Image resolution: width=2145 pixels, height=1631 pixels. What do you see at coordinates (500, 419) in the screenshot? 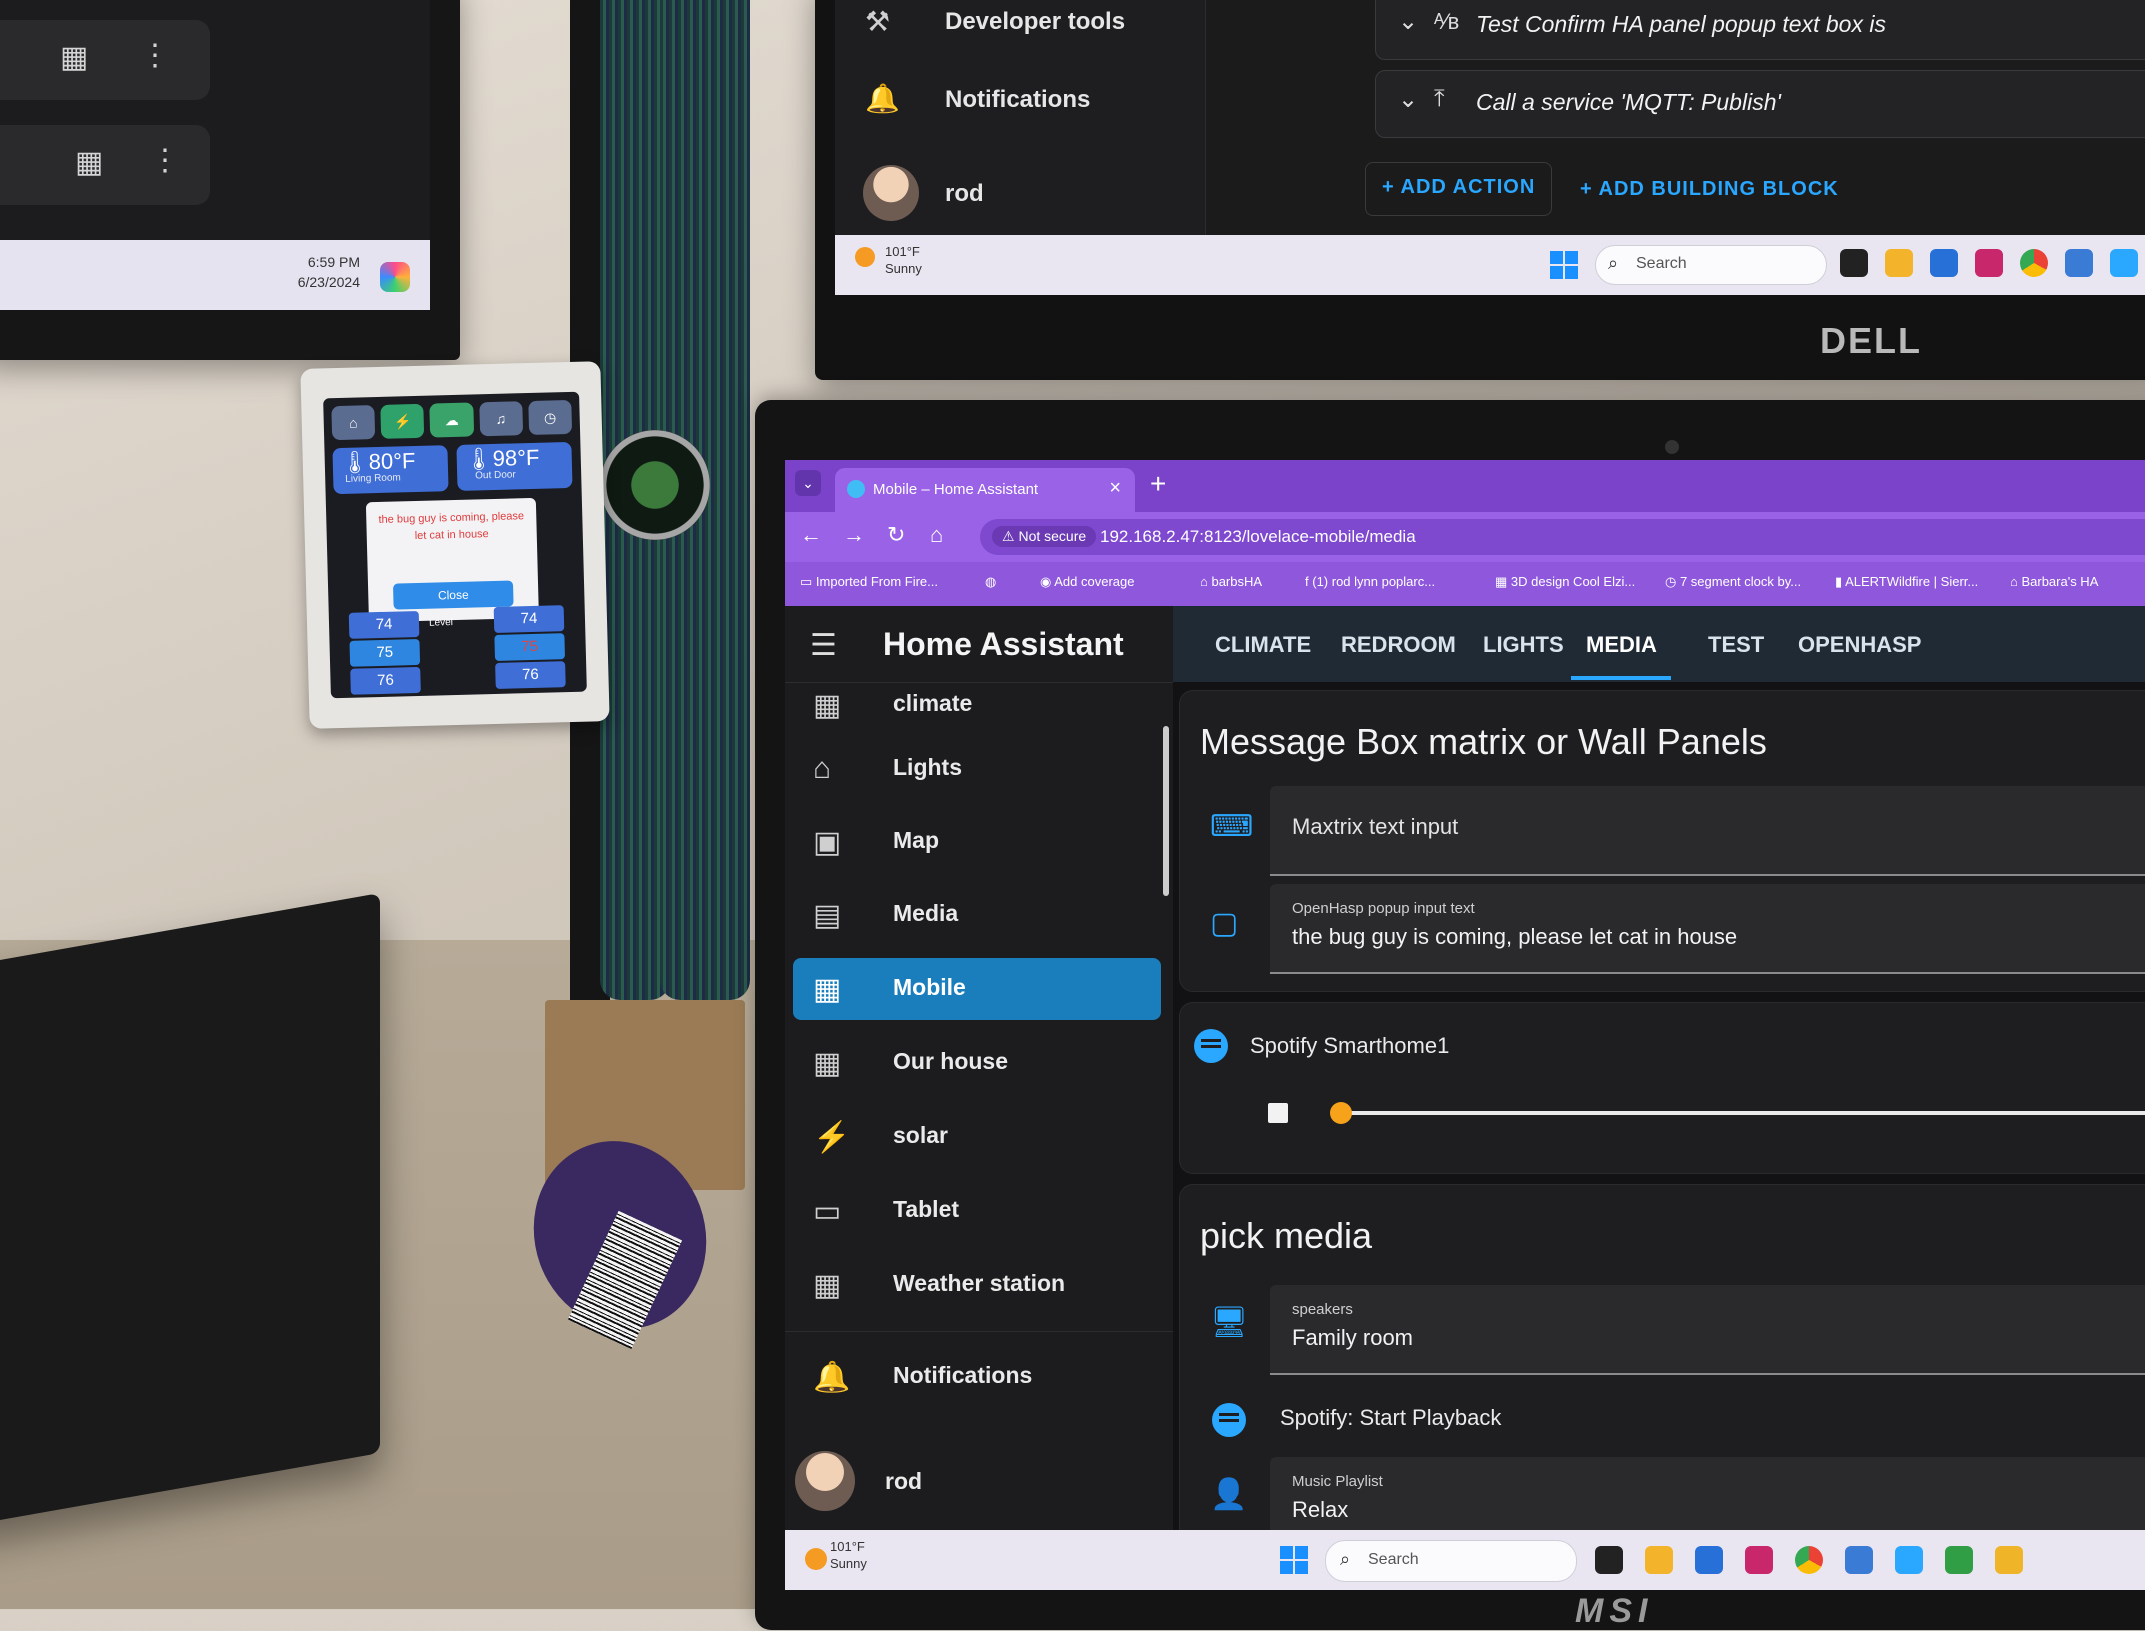
I see `music-icon: ♫` at bounding box center [500, 419].